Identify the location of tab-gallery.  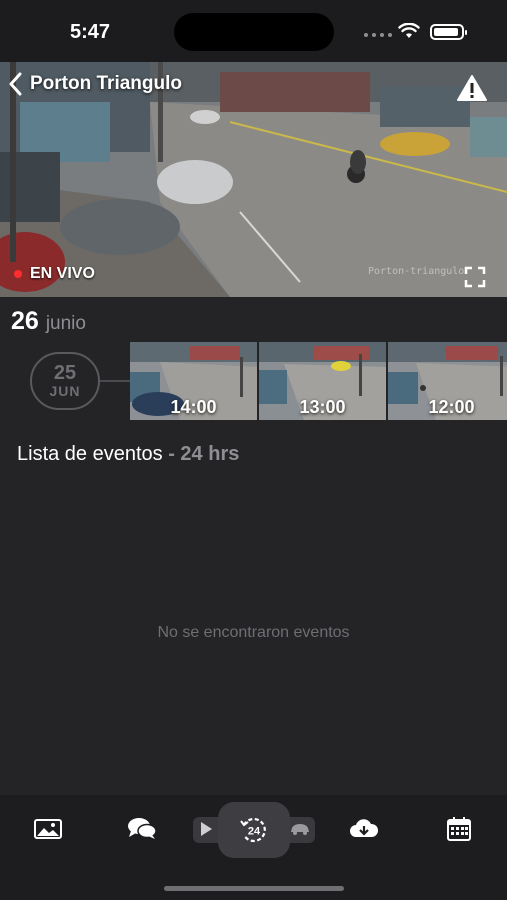
(48, 829).